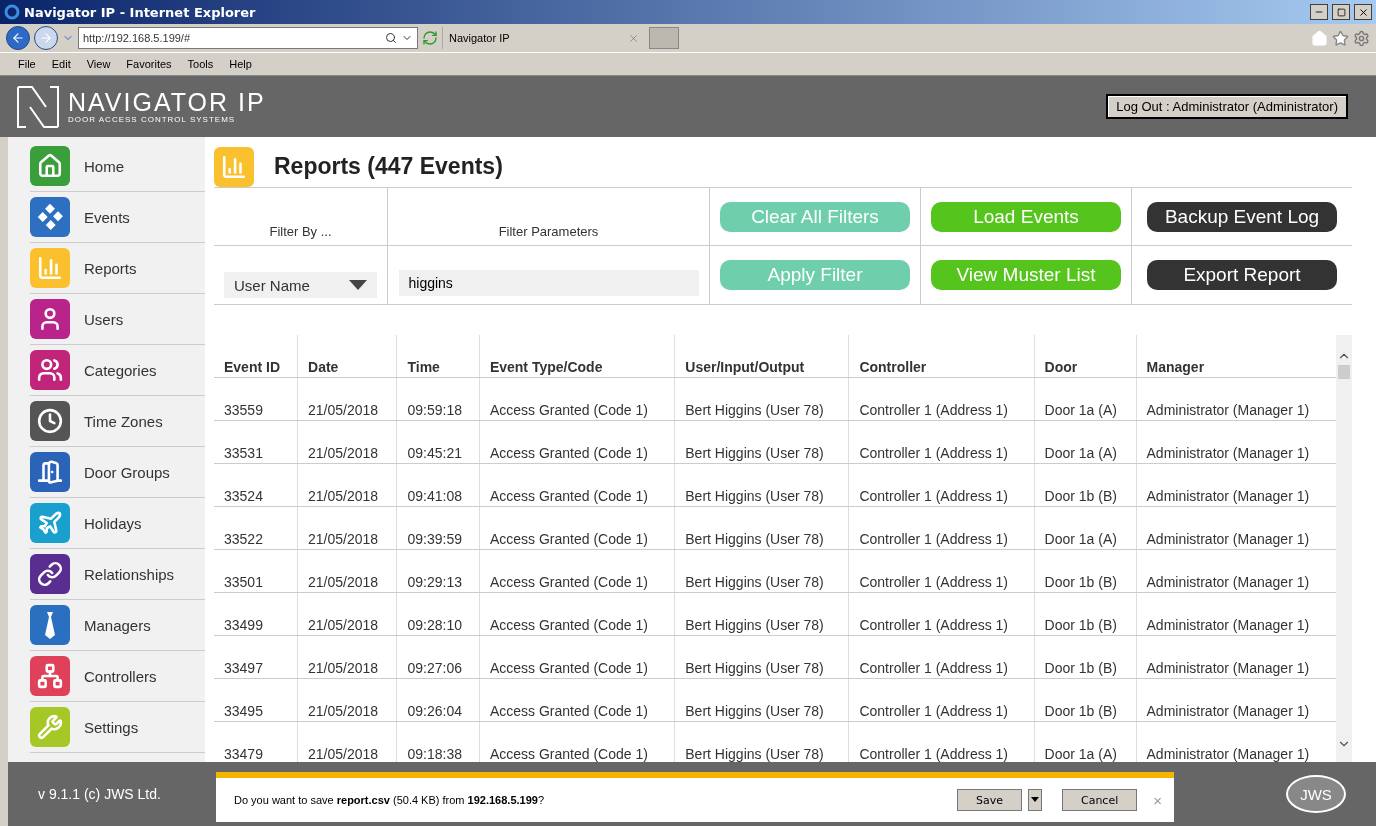 This screenshot has width=1376, height=826. Describe the element at coordinates (50, 370) in the screenshot. I see `users-icon` at that location.